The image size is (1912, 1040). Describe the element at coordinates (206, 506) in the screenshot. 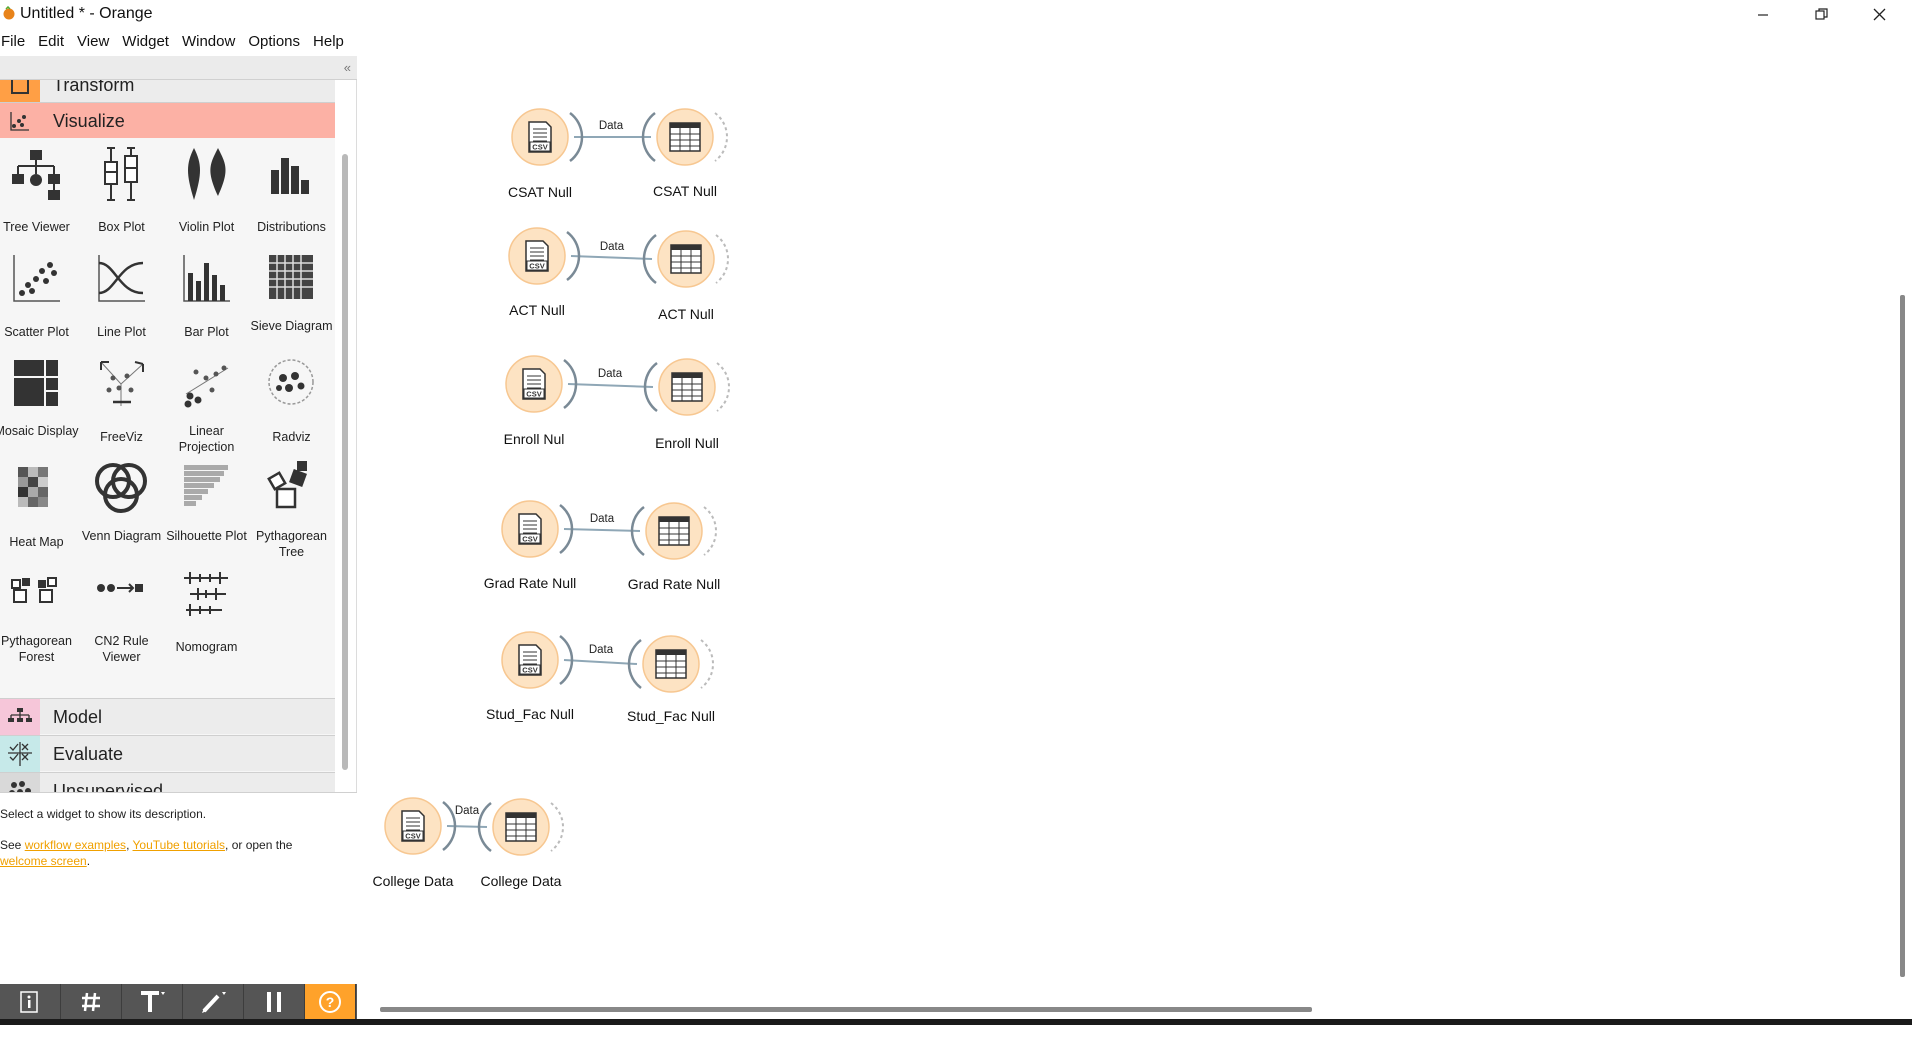

I see `widget-silhouette-plot: Silhouette Plot` at that location.